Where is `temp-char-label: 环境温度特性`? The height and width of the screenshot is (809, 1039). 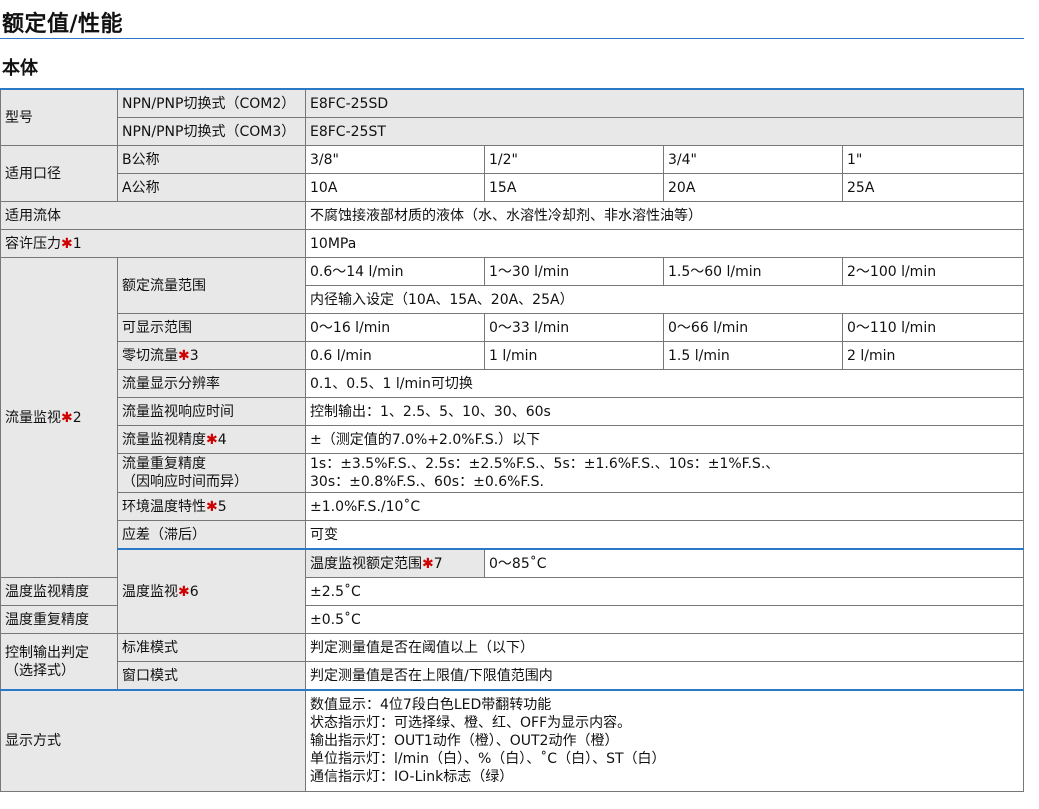 temp-char-label: 环境温度特性 is located at coordinates (164, 506).